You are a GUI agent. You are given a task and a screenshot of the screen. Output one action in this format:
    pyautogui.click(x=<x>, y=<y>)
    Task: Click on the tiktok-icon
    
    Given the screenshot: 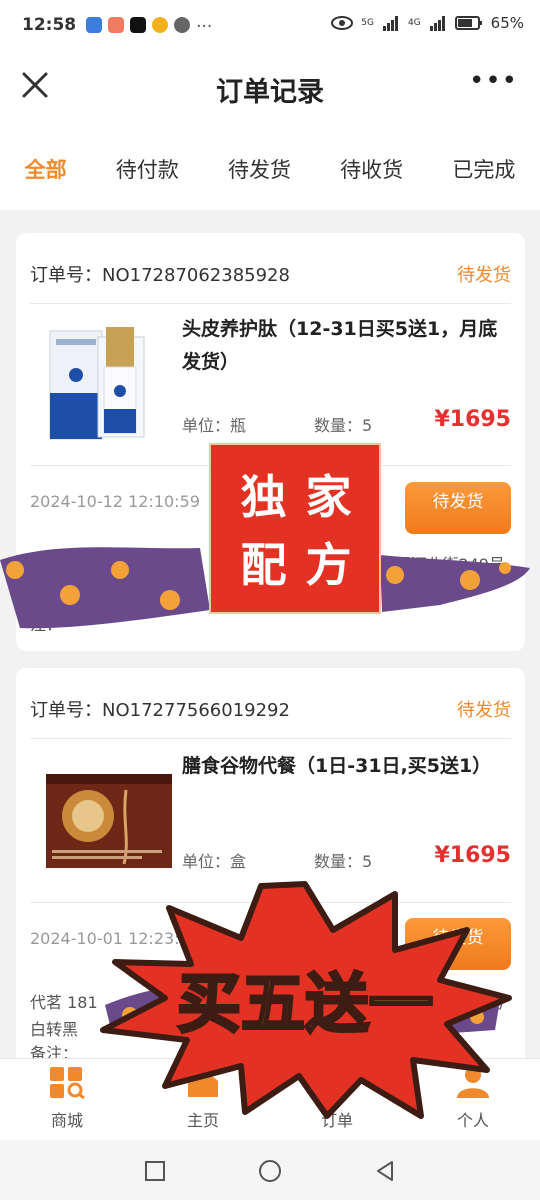 What is the action you would take?
    pyautogui.click(x=138, y=25)
    